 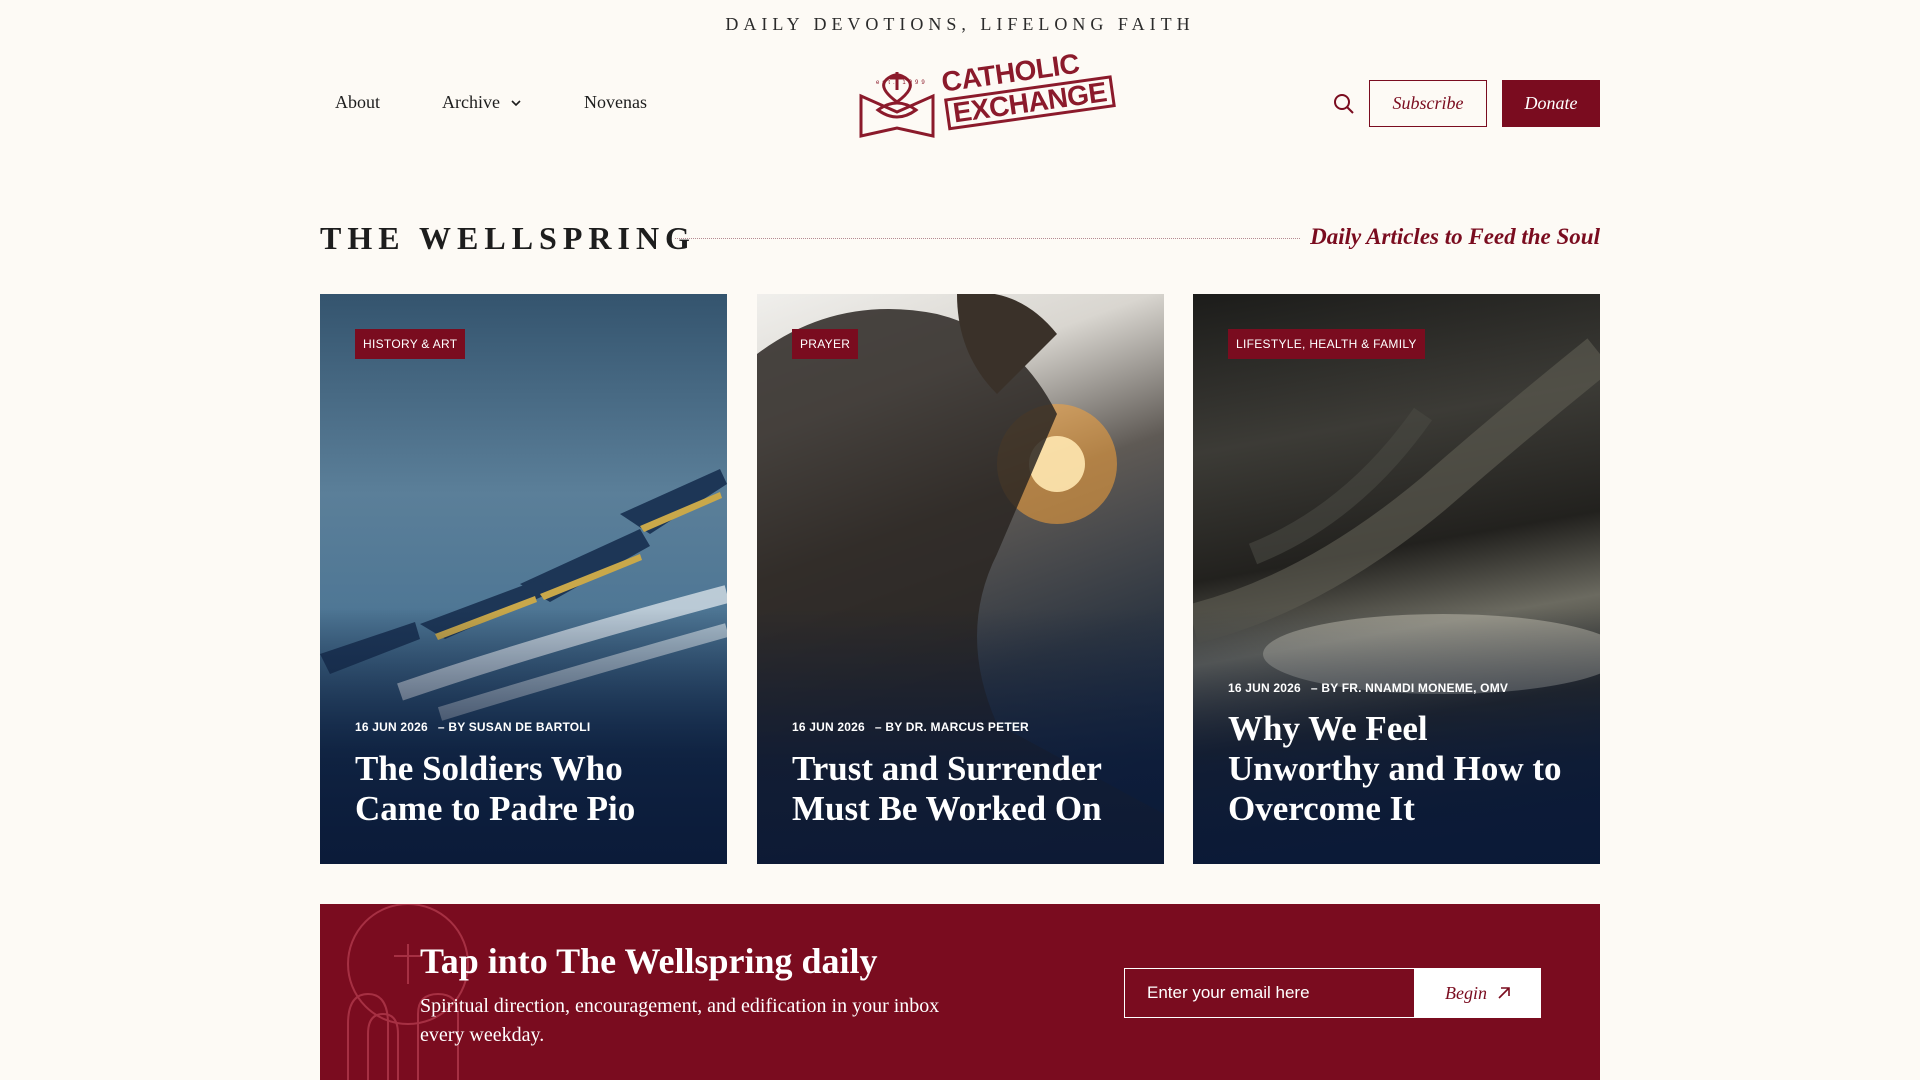 I want to click on subscribe-button: Subscribe, so click(x=1428, y=103).